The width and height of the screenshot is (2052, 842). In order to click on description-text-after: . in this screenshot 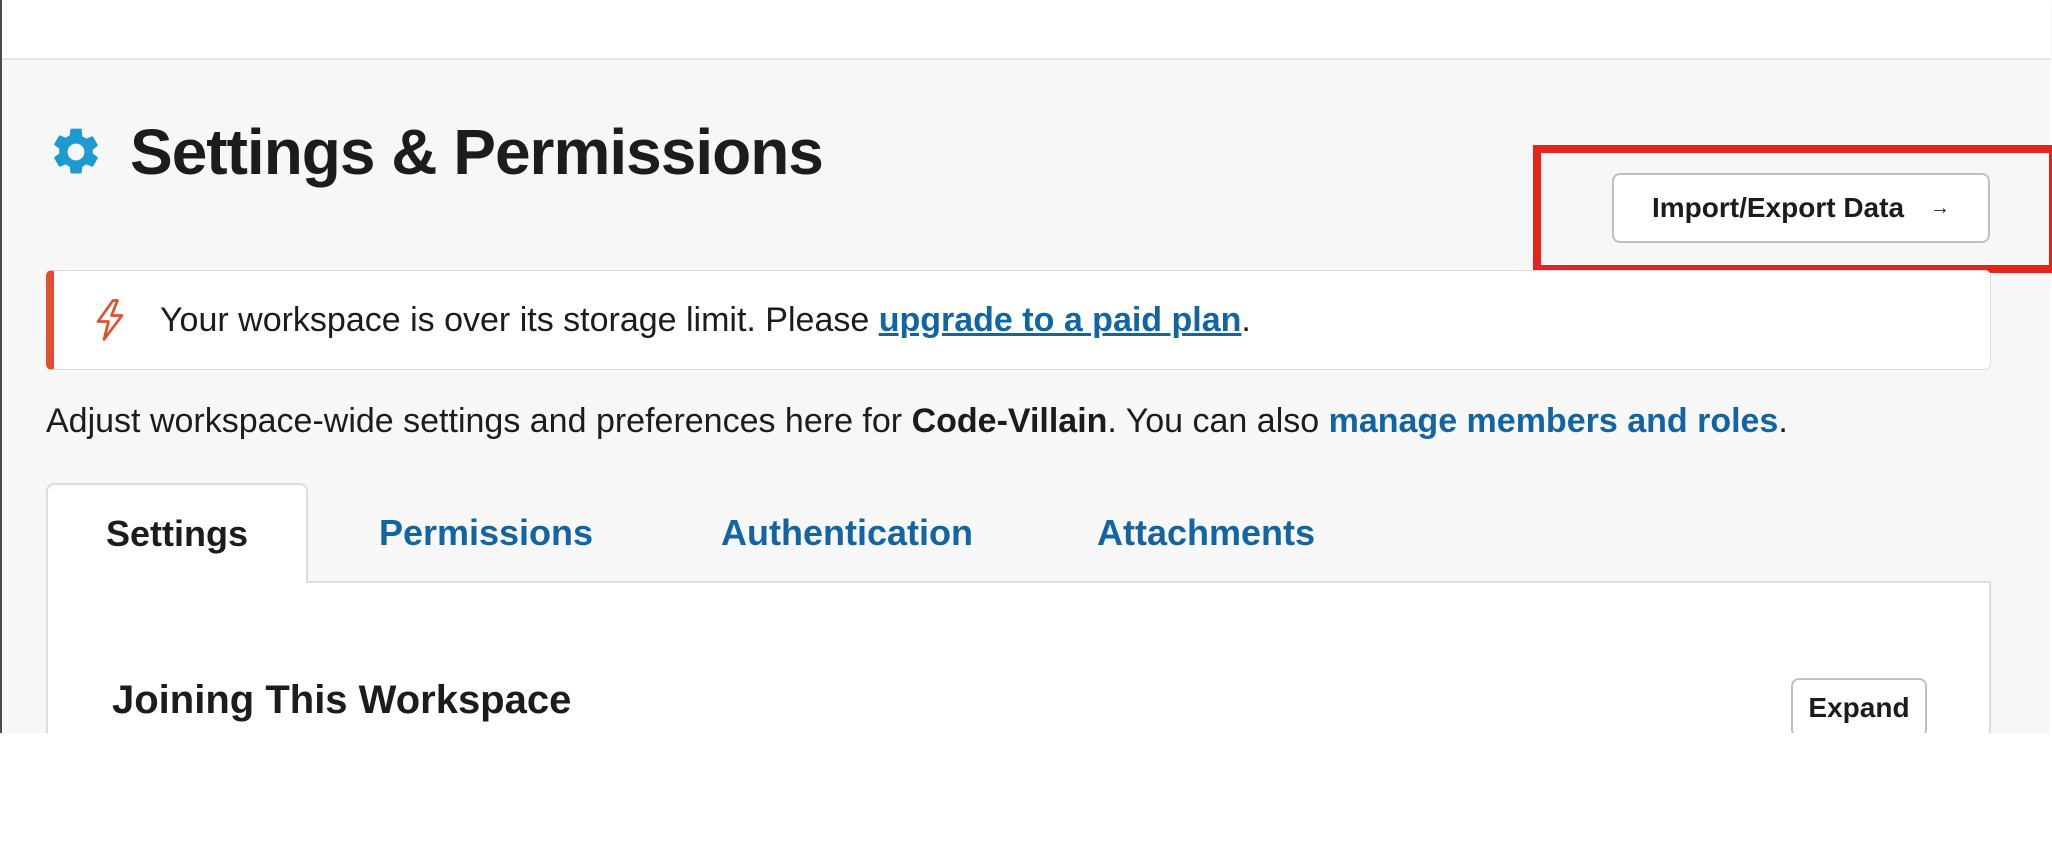, I will do `click(1783, 421)`.